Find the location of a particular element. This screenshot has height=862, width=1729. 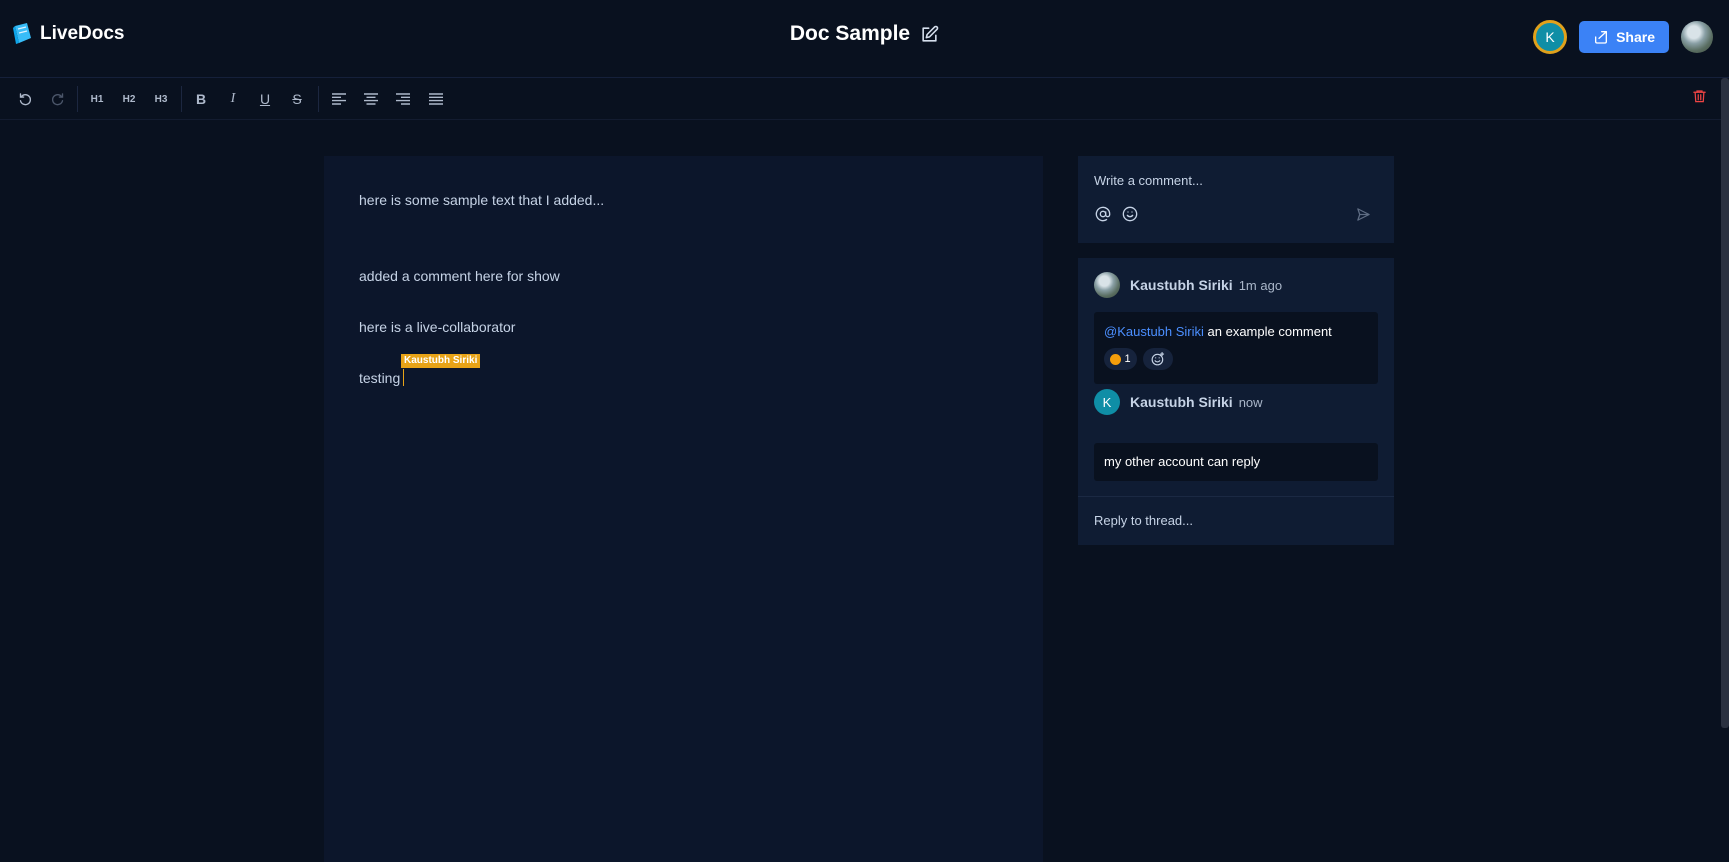

bold-button: B is located at coordinates (201, 99).